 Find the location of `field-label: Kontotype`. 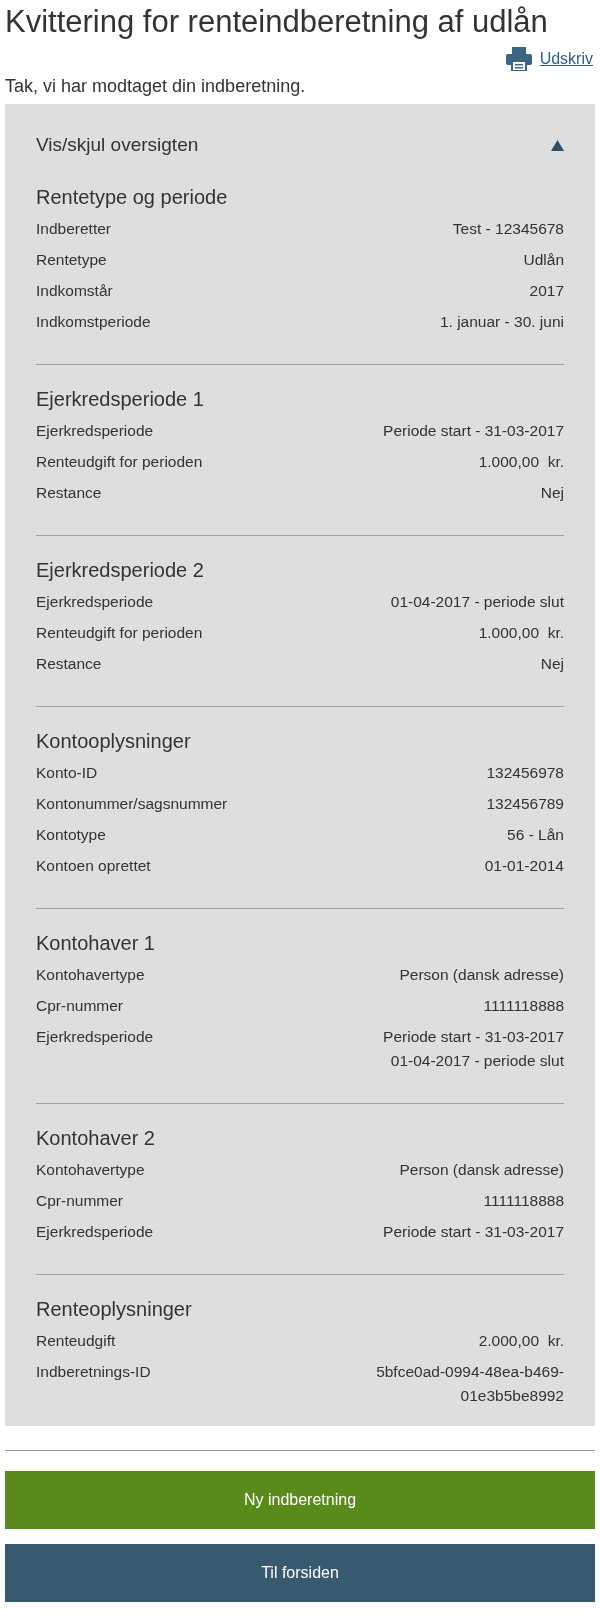

field-label: Kontotype is located at coordinates (71, 835).